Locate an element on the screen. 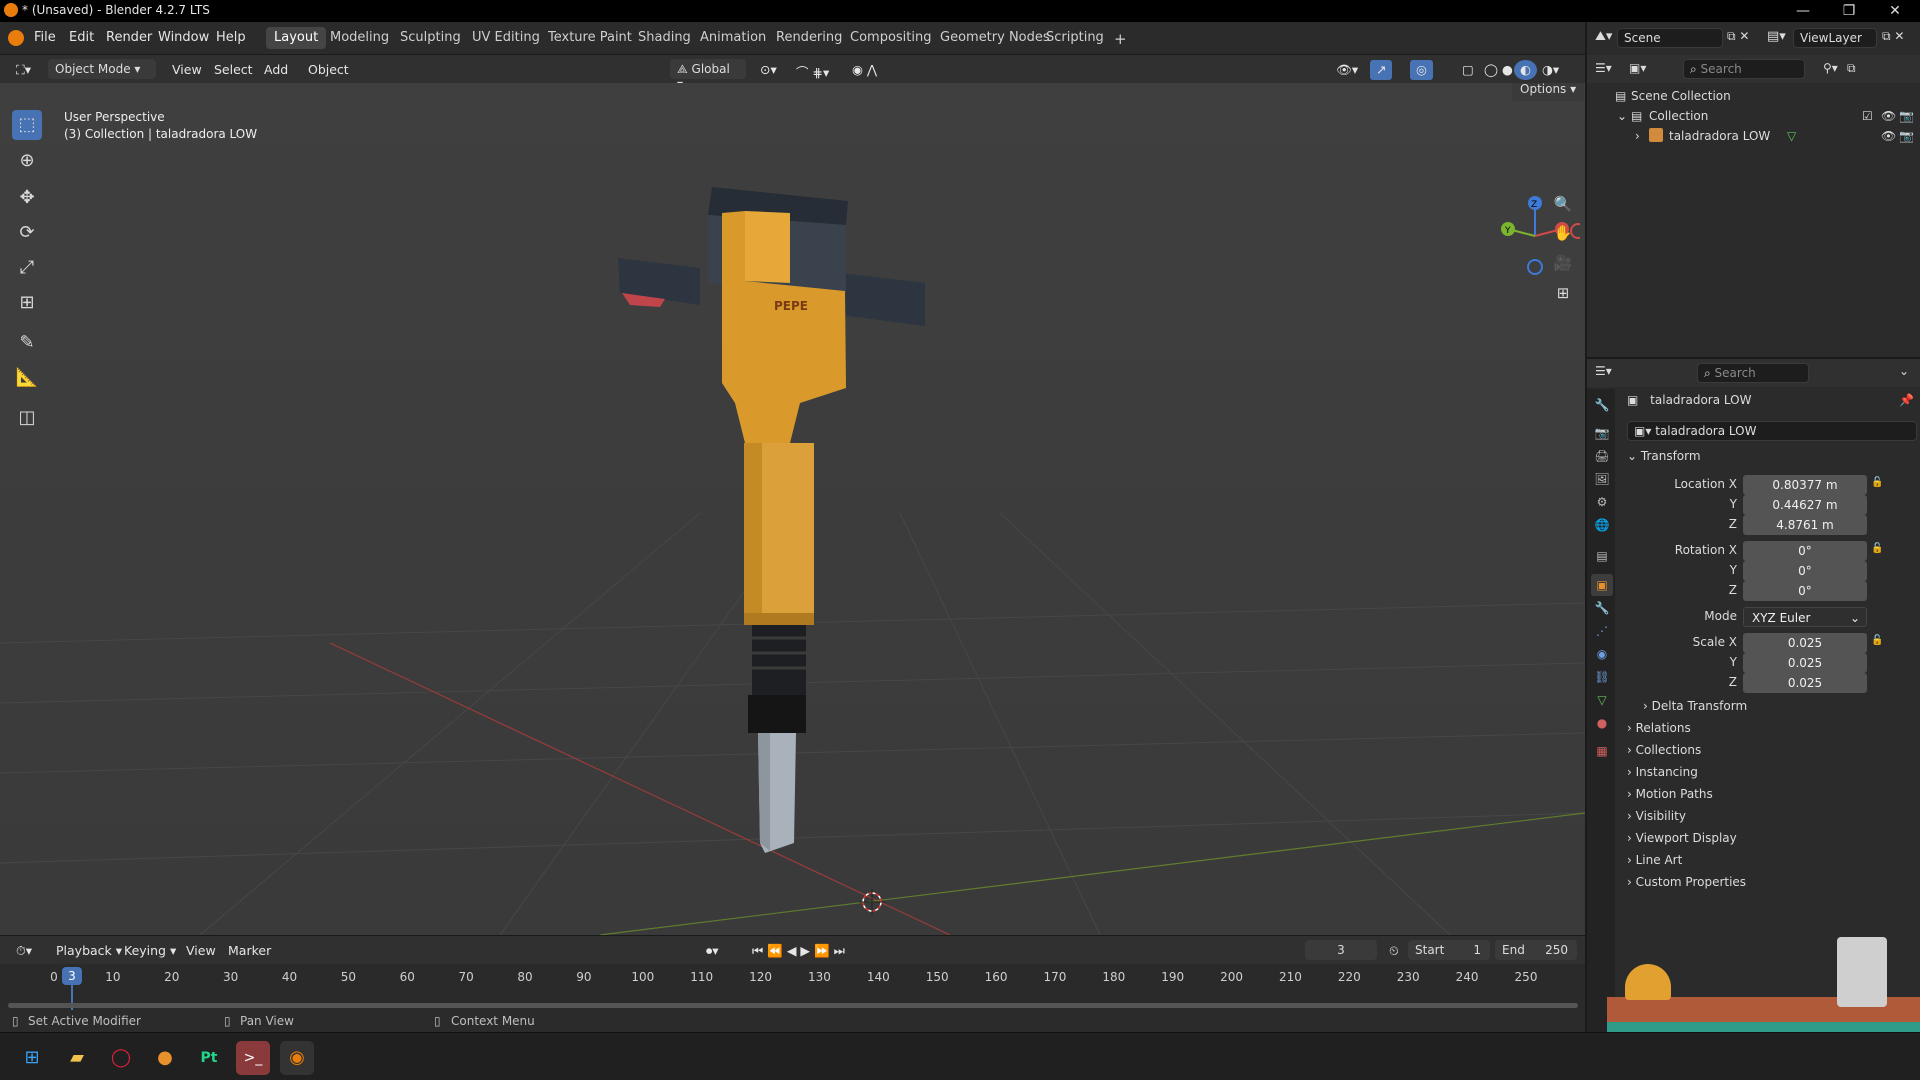  collection-checkbox-icon: ☑ is located at coordinates (1867, 116).